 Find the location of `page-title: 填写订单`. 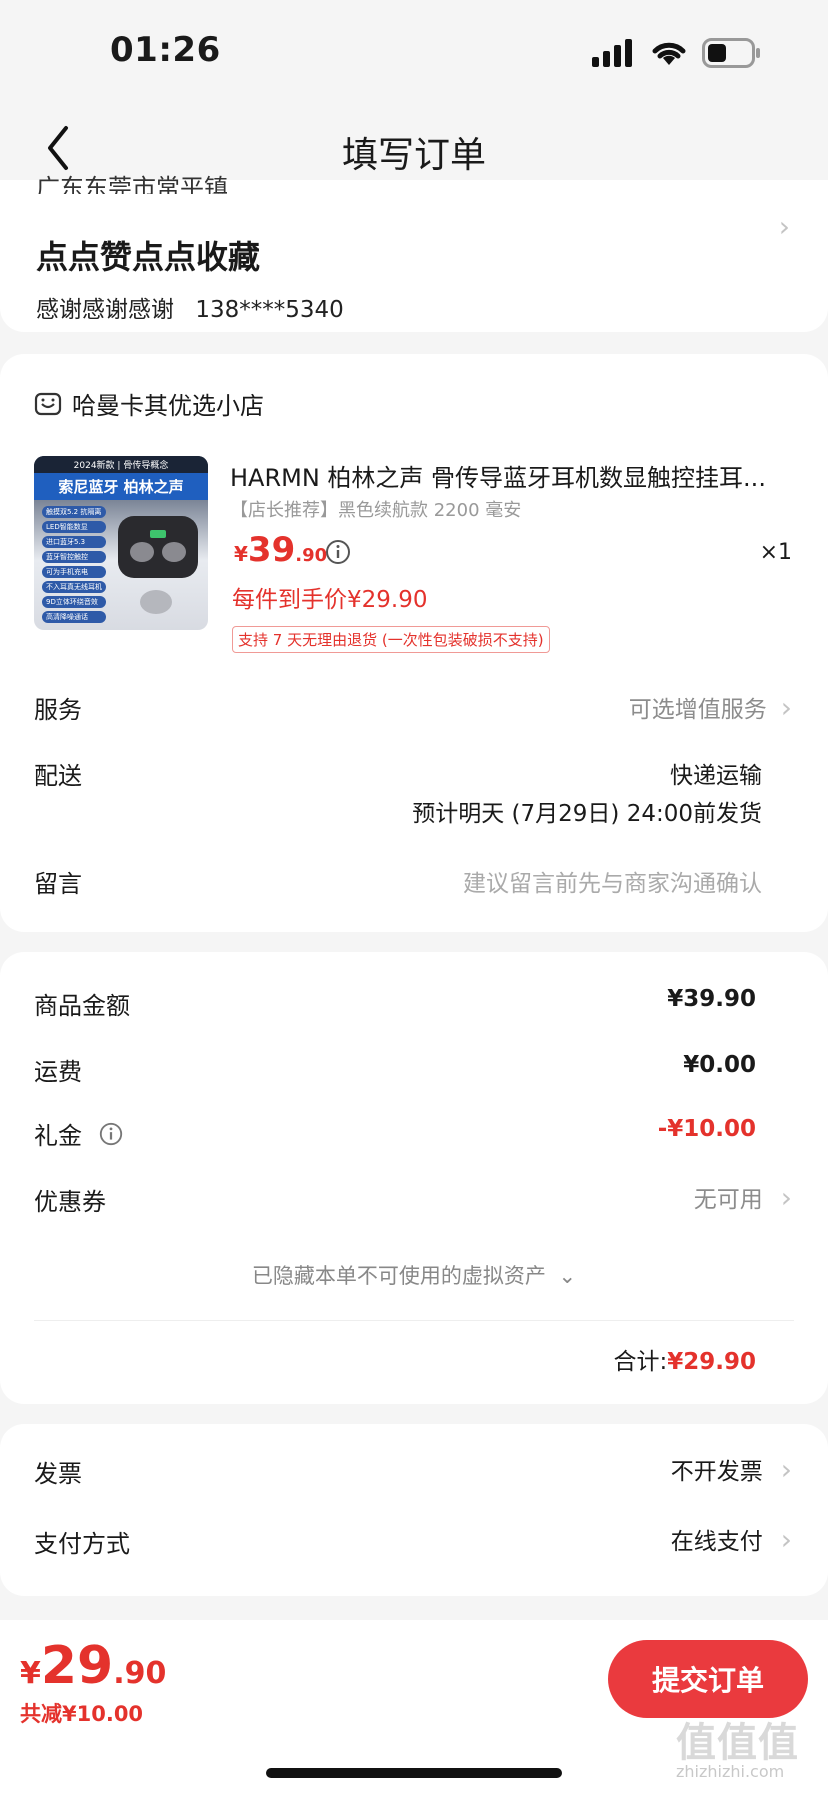

page-title: 填写订单 is located at coordinates (413, 155).